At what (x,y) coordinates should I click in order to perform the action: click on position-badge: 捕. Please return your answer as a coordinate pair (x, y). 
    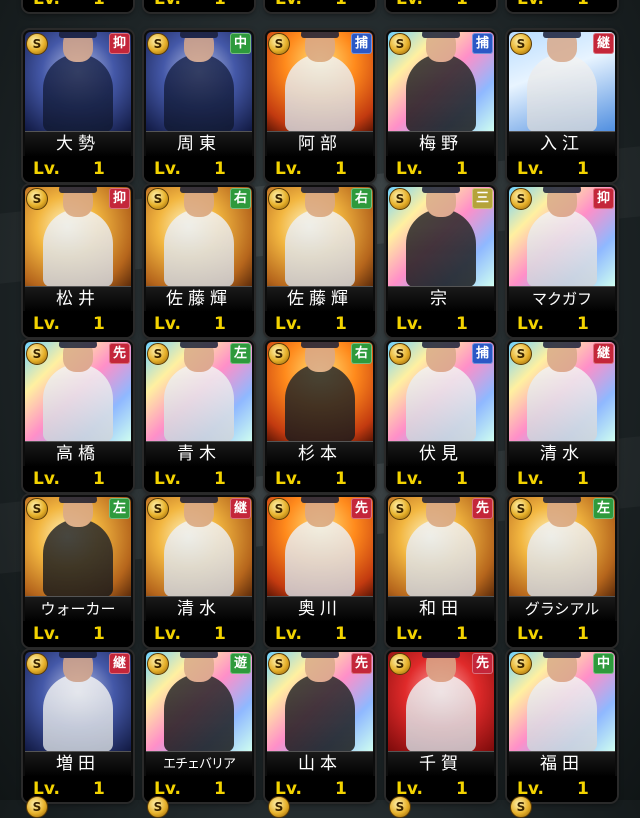
    Looking at the image, I should click on (482, 353).